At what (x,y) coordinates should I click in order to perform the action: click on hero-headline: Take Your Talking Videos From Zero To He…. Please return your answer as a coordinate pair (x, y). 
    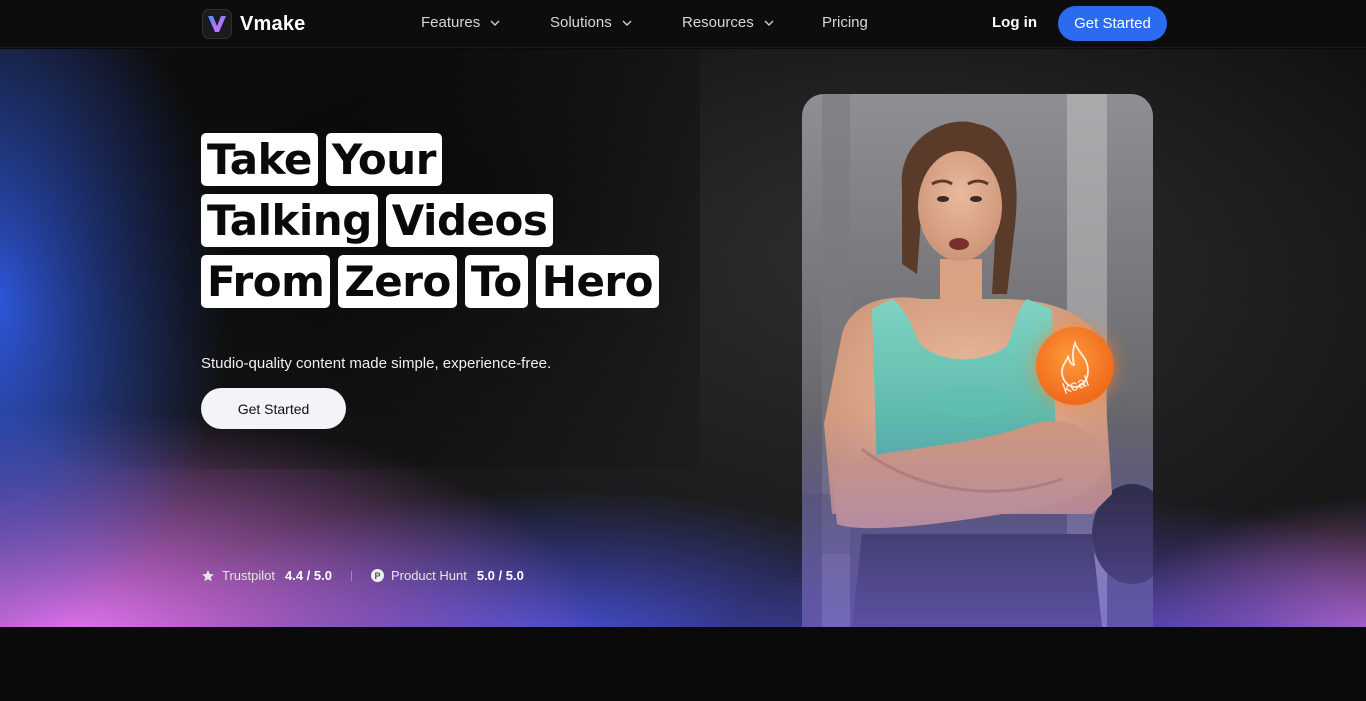
    Looking at the image, I should click on (451, 224).